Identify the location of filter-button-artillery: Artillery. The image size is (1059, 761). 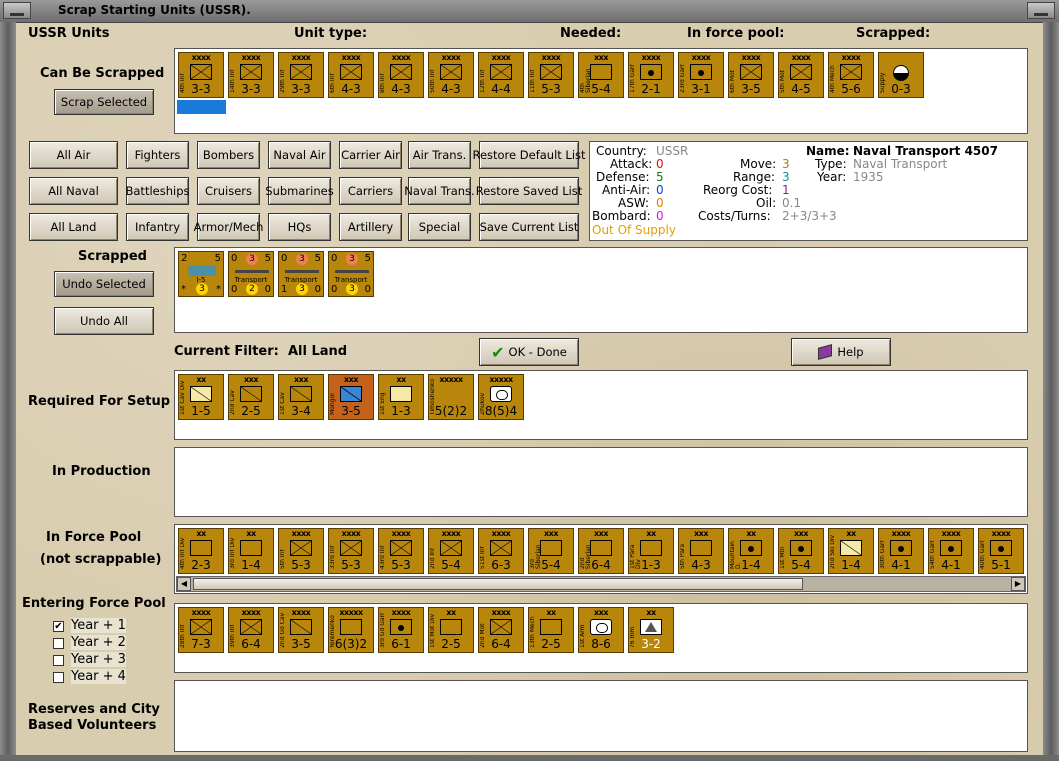
(370, 227).